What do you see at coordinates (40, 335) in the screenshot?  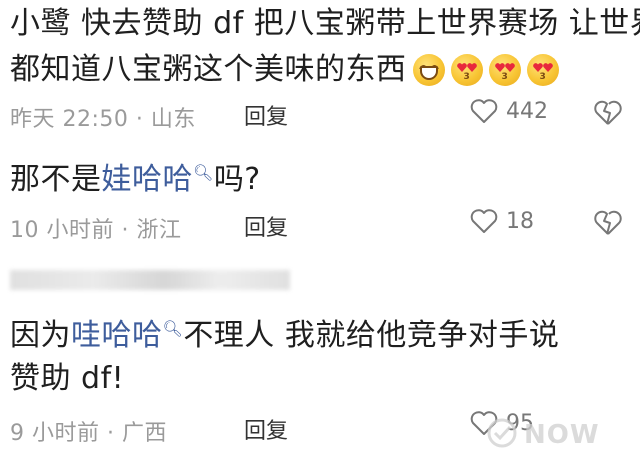 I see `comment-3-text-prefix: 因为` at bounding box center [40, 335].